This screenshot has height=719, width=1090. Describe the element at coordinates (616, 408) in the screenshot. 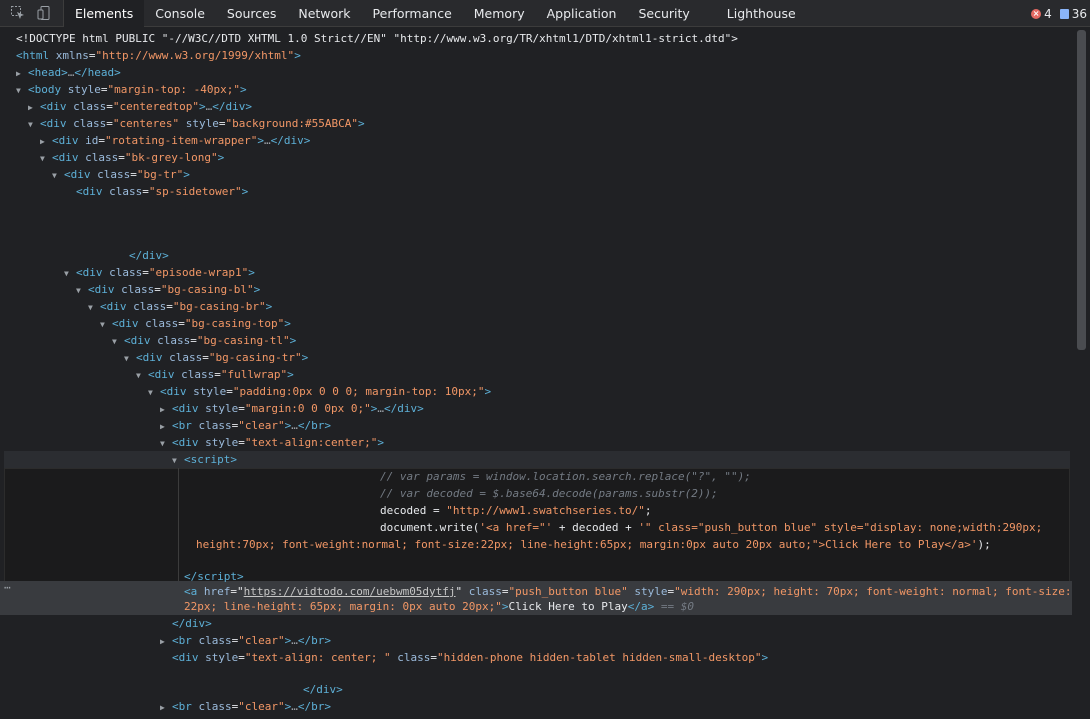

I see `margin-div-node: ▶ <div style="margin:0 0 0px 0;">…</div>` at that location.